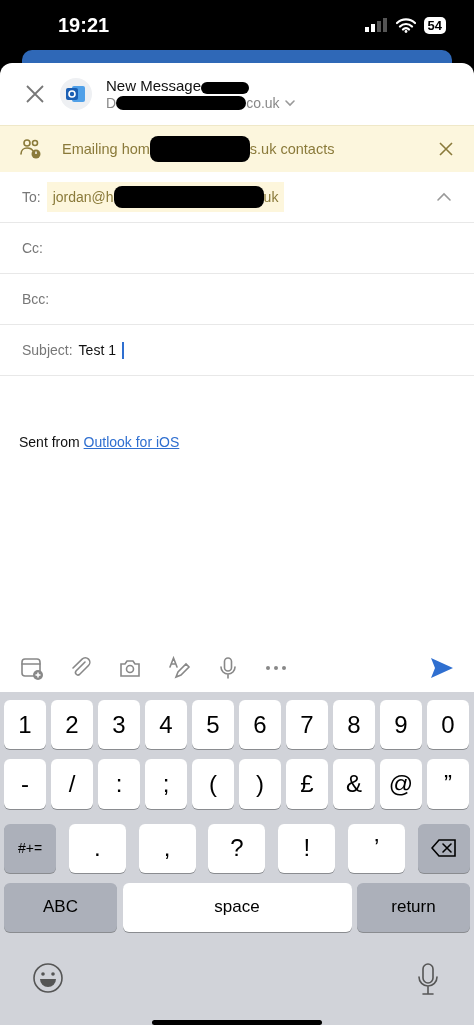  What do you see at coordinates (354, 784) in the screenshot?
I see `keyboard-key: &` at bounding box center [354, 784].